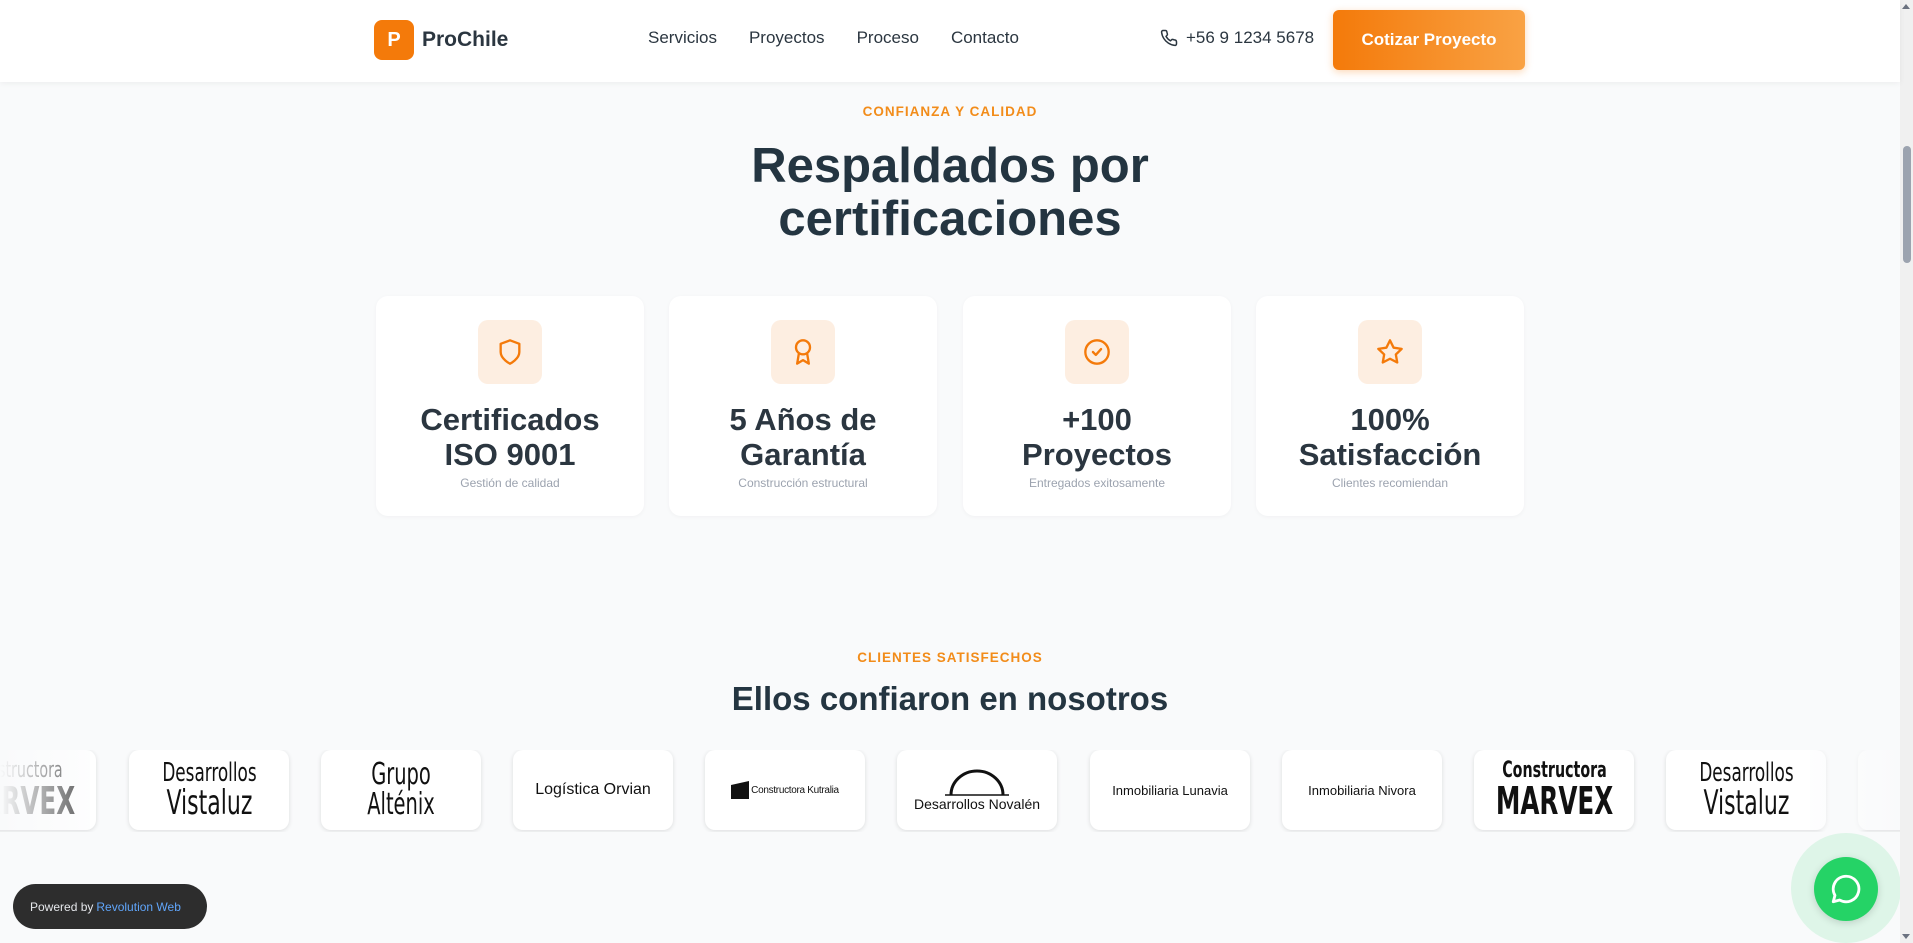 The height and width of the screenshot is (943, 1913). I want to click on award-icon, so click(803, 352).